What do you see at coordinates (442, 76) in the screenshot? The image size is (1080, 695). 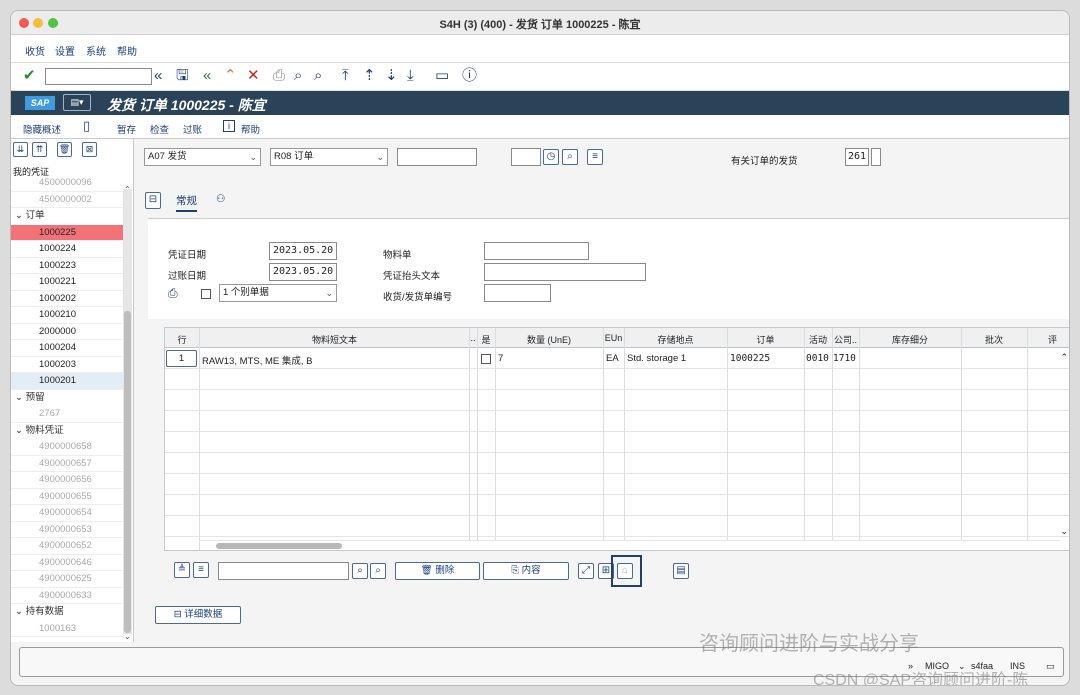 I see `new-session-icon: ▭` at bounding box center [442, 76].